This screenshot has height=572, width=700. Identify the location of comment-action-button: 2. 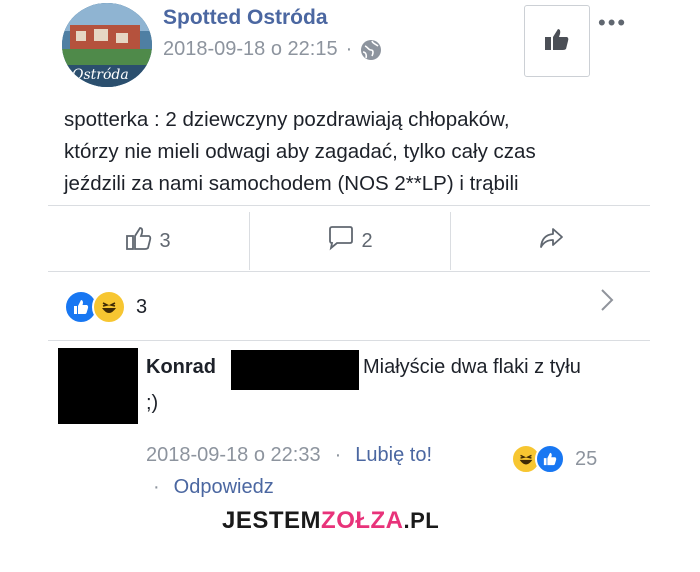
(350, 241).